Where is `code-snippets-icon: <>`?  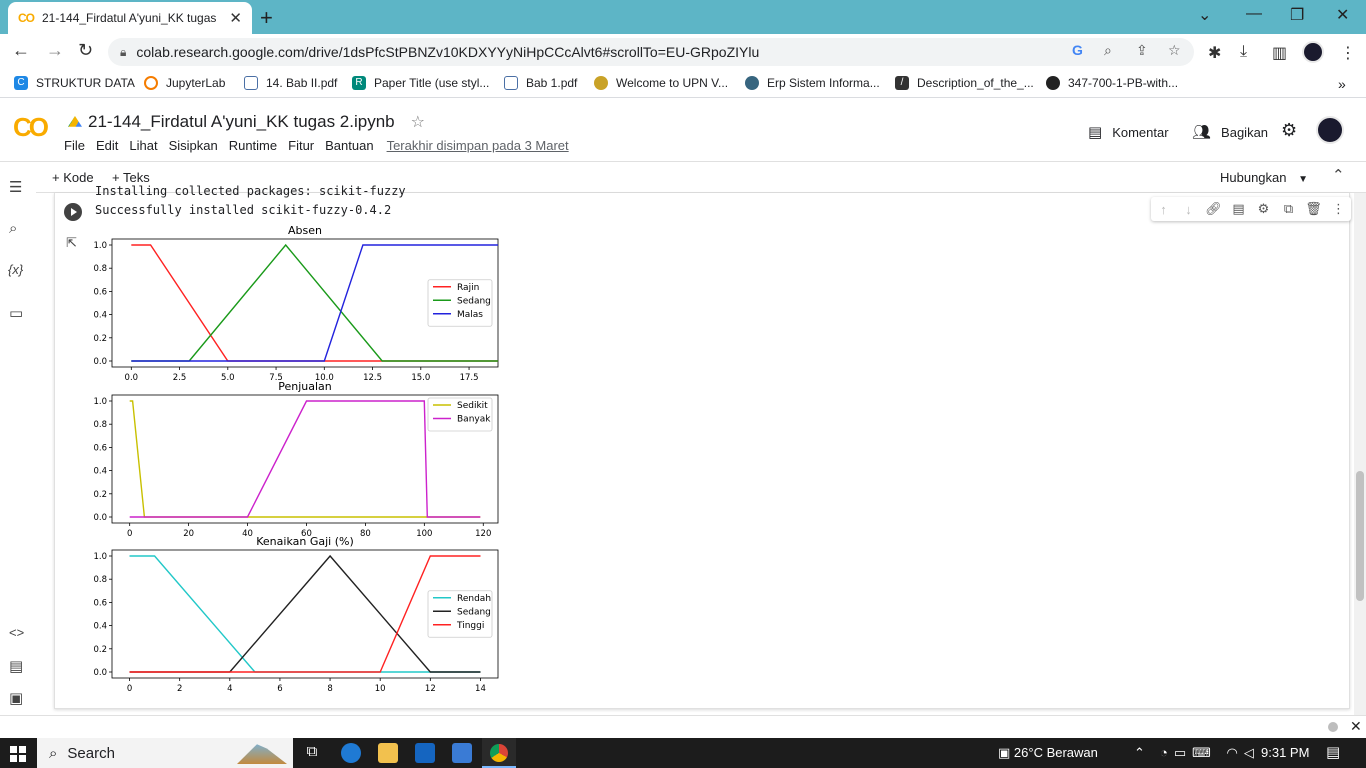
code-snippets-icon: <> is located at coordinates (16, 632).